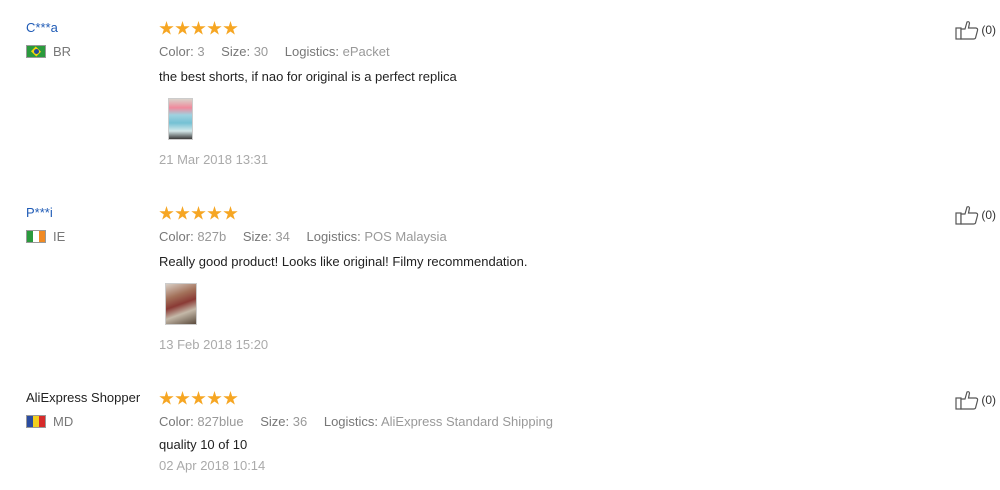 This screenshot has height=490, width=1000. Describe the element at coordinates (282, 236) in the screenshot. I see `size-value: 34` at that location.